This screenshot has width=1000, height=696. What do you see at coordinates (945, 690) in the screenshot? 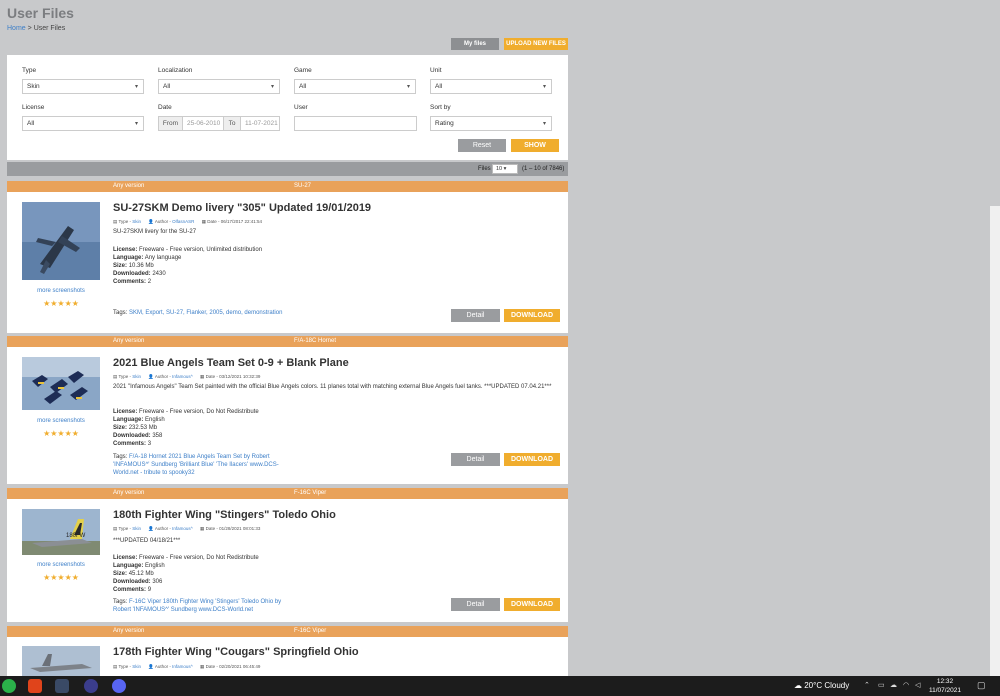
I see `clock-date: 11/07/2021` at bounding box center [945, 690].